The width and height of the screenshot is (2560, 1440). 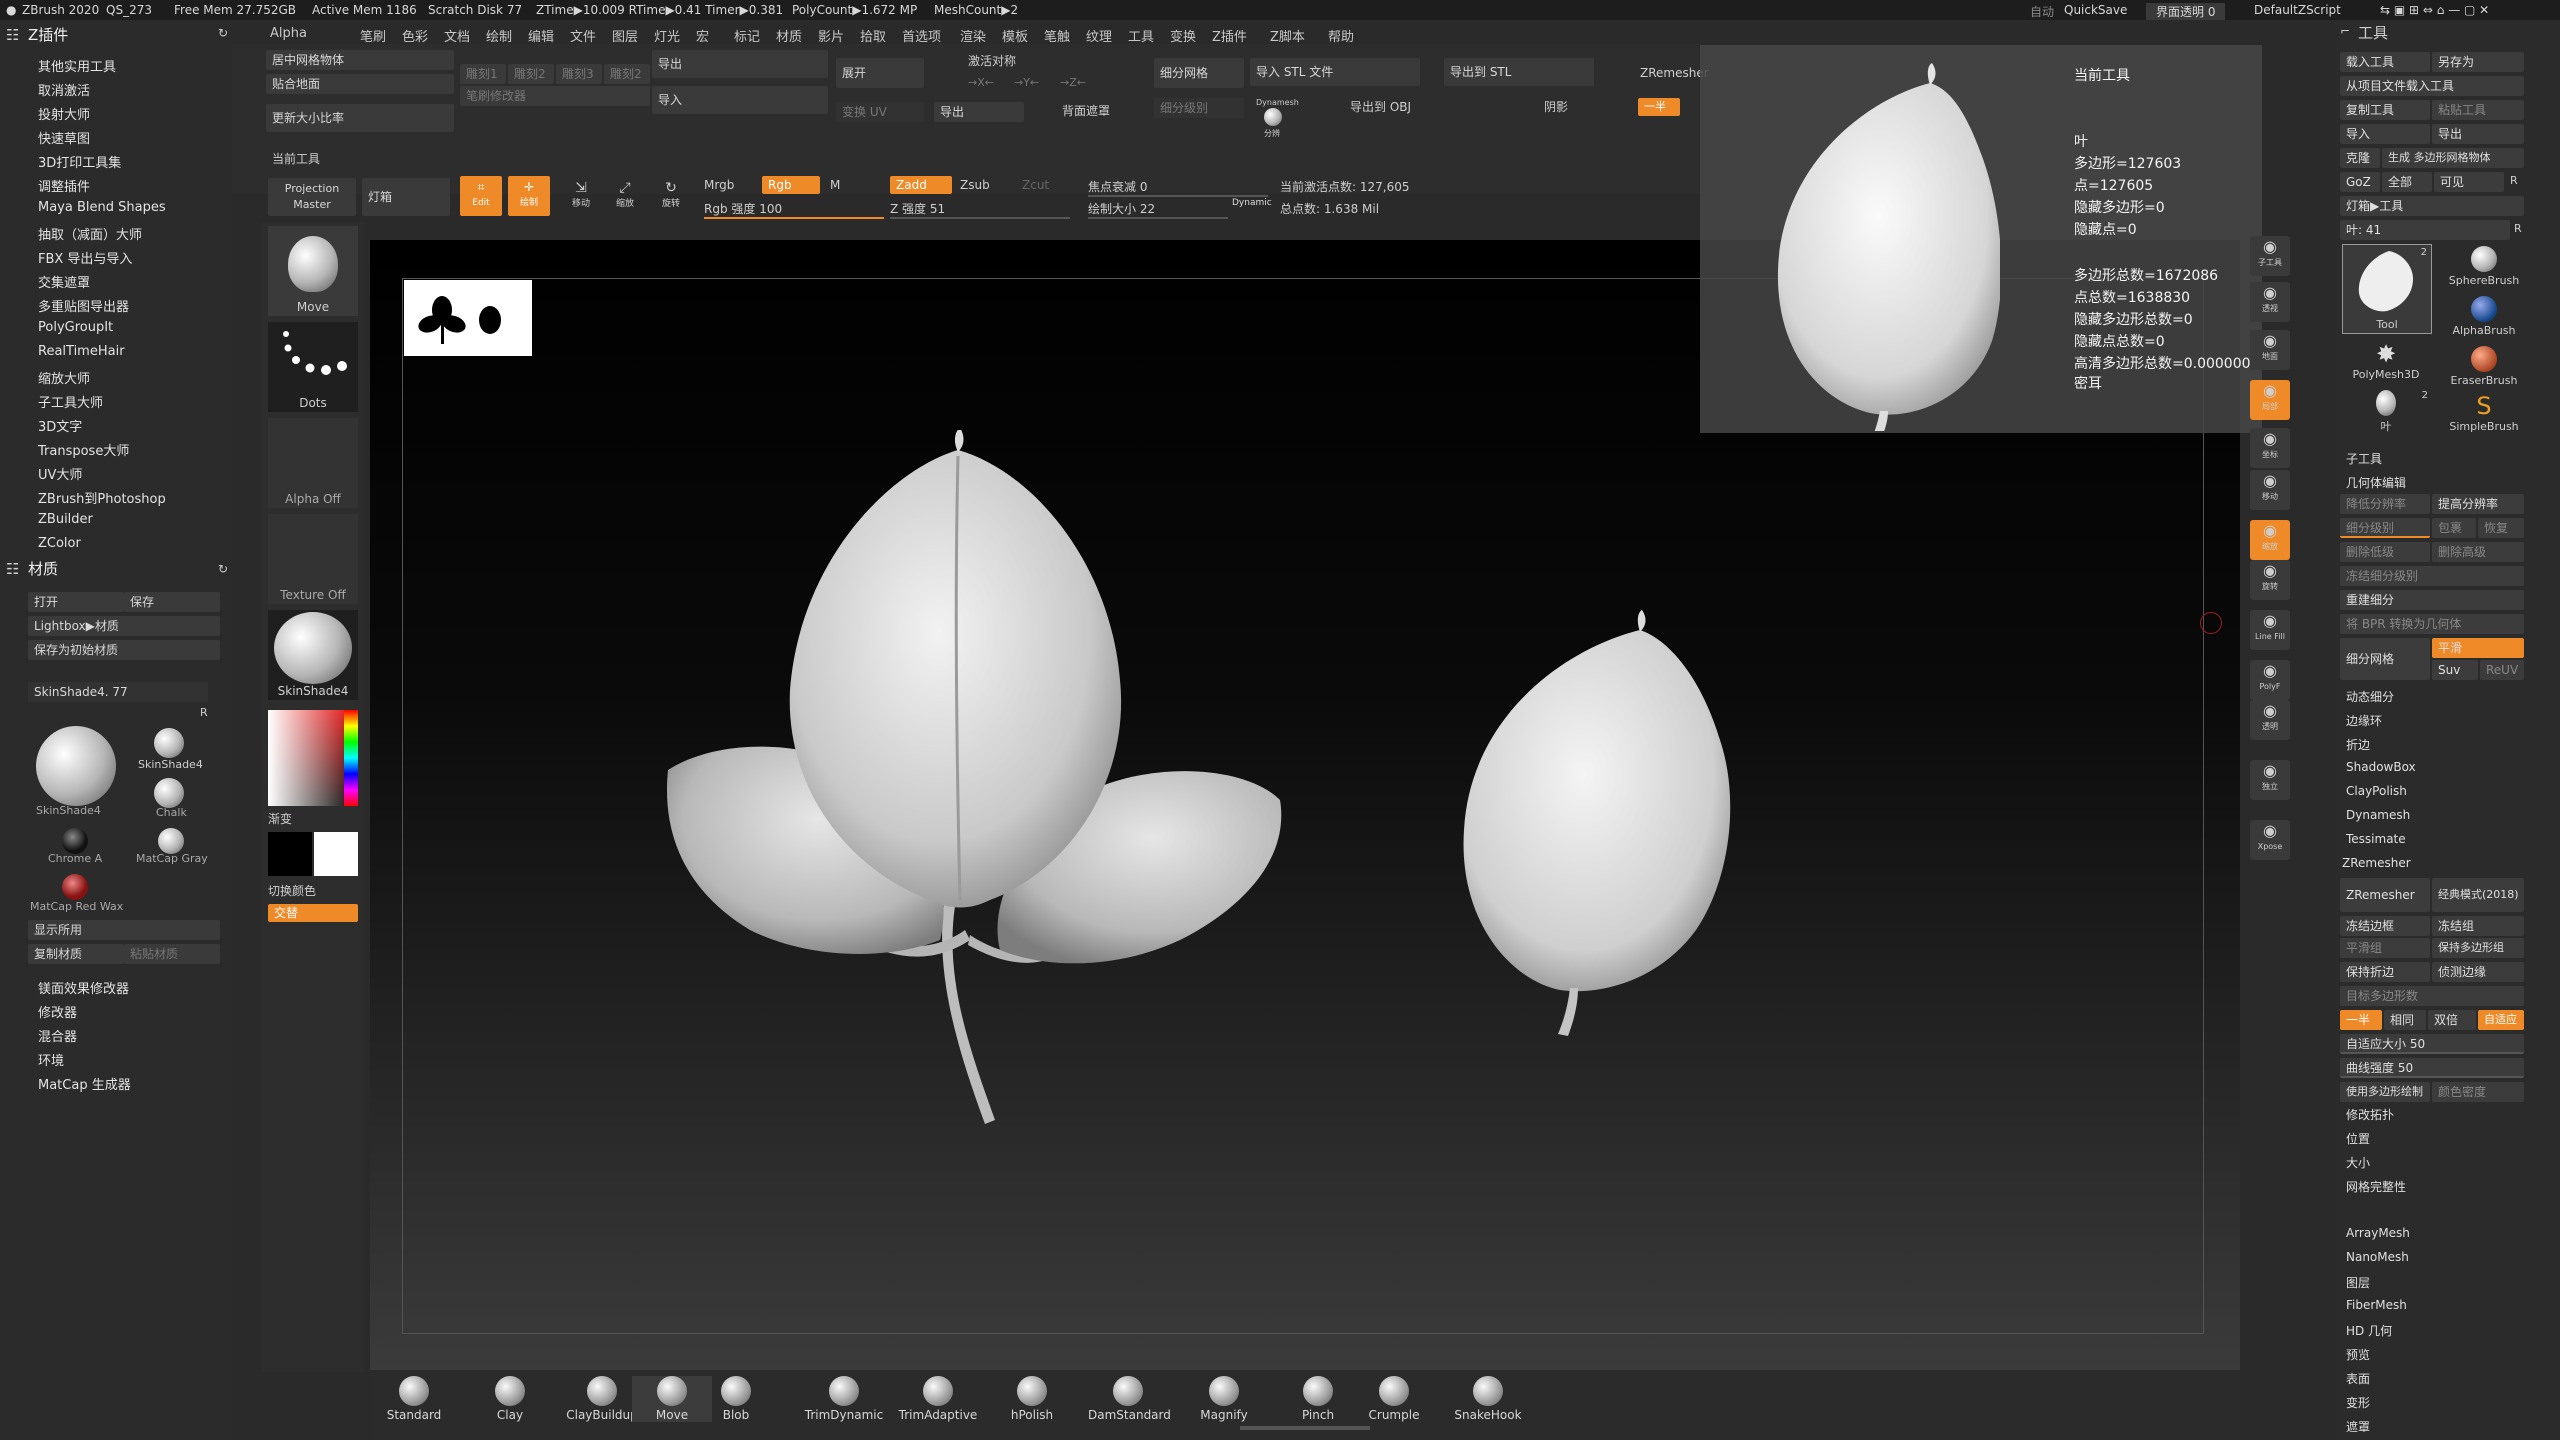 What do you see at coordinates (2453, 158) in the screenshot?
I see `make-polymesh-button: 生成 多边形网格物体` at bounding box center [2453, 158].